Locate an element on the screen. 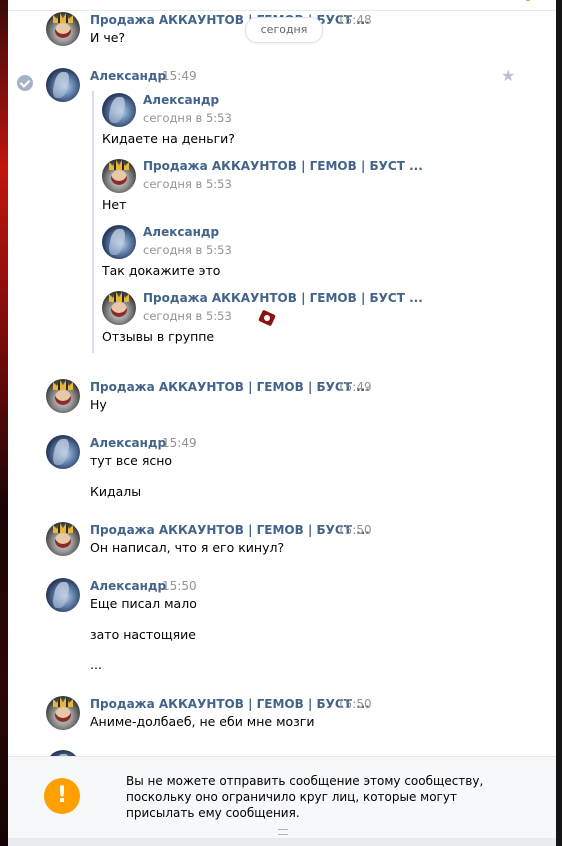 The width and height of the screenshot is (562, 846). resize-grip-icon is located at coordinates (283, 832).